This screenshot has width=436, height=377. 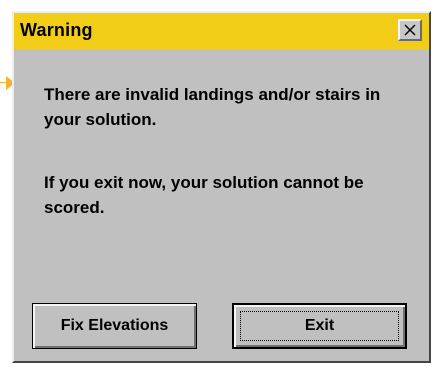 I want to click on fix-elevations-button: Fix Elevations, so click(x=114, y=326).